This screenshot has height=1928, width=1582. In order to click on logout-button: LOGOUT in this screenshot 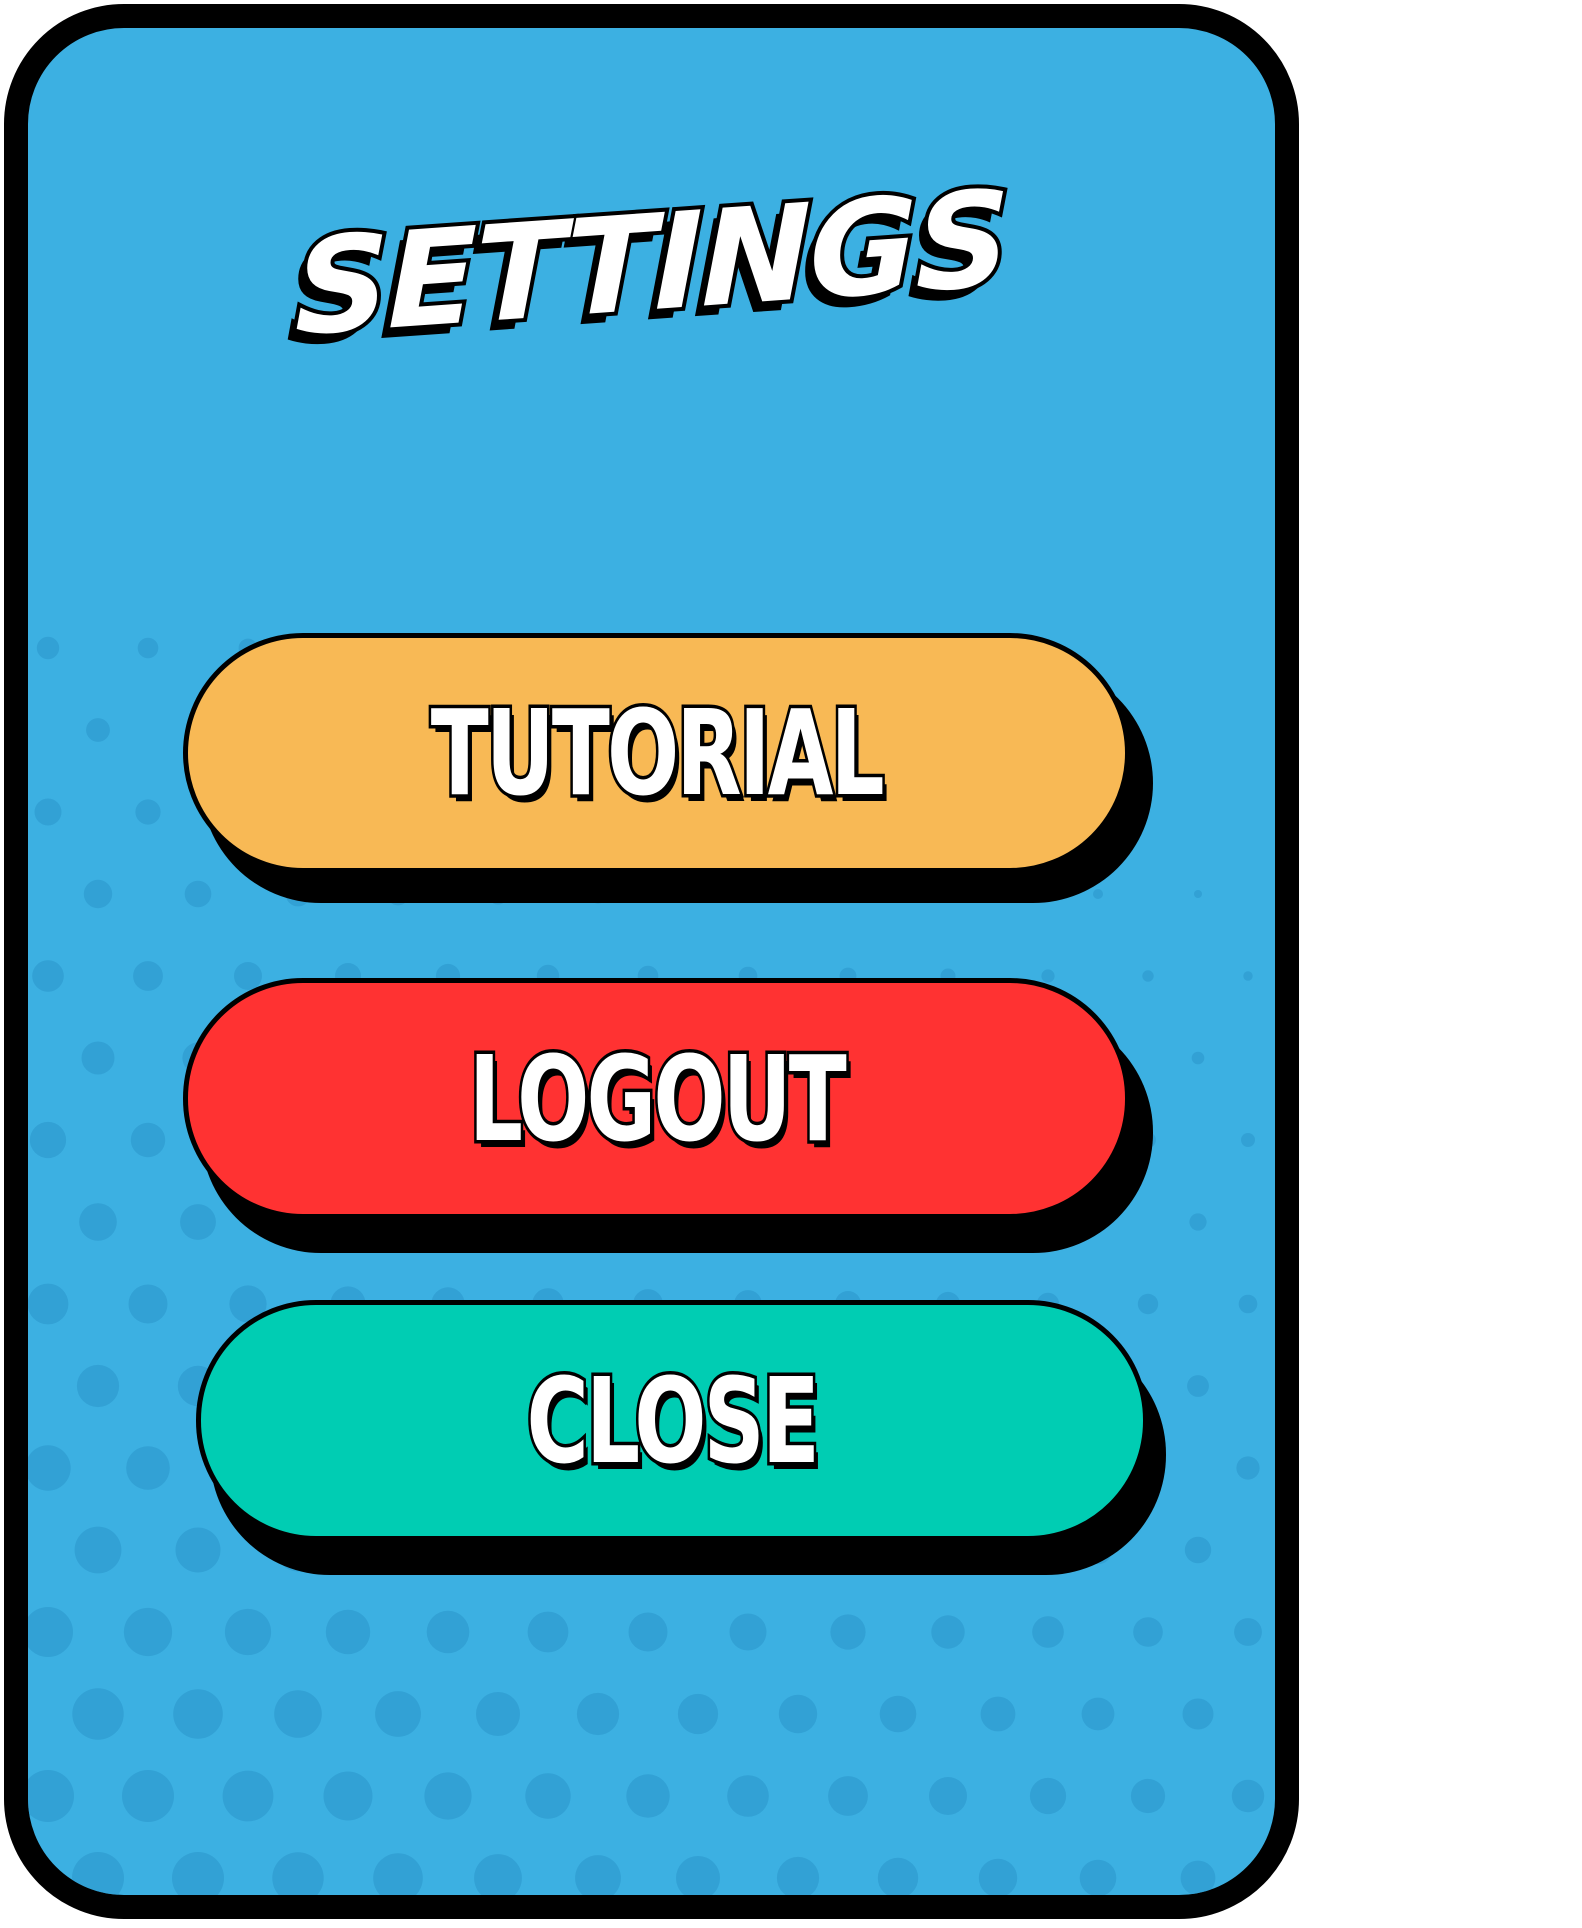, I will do `click(656, 1098)`.